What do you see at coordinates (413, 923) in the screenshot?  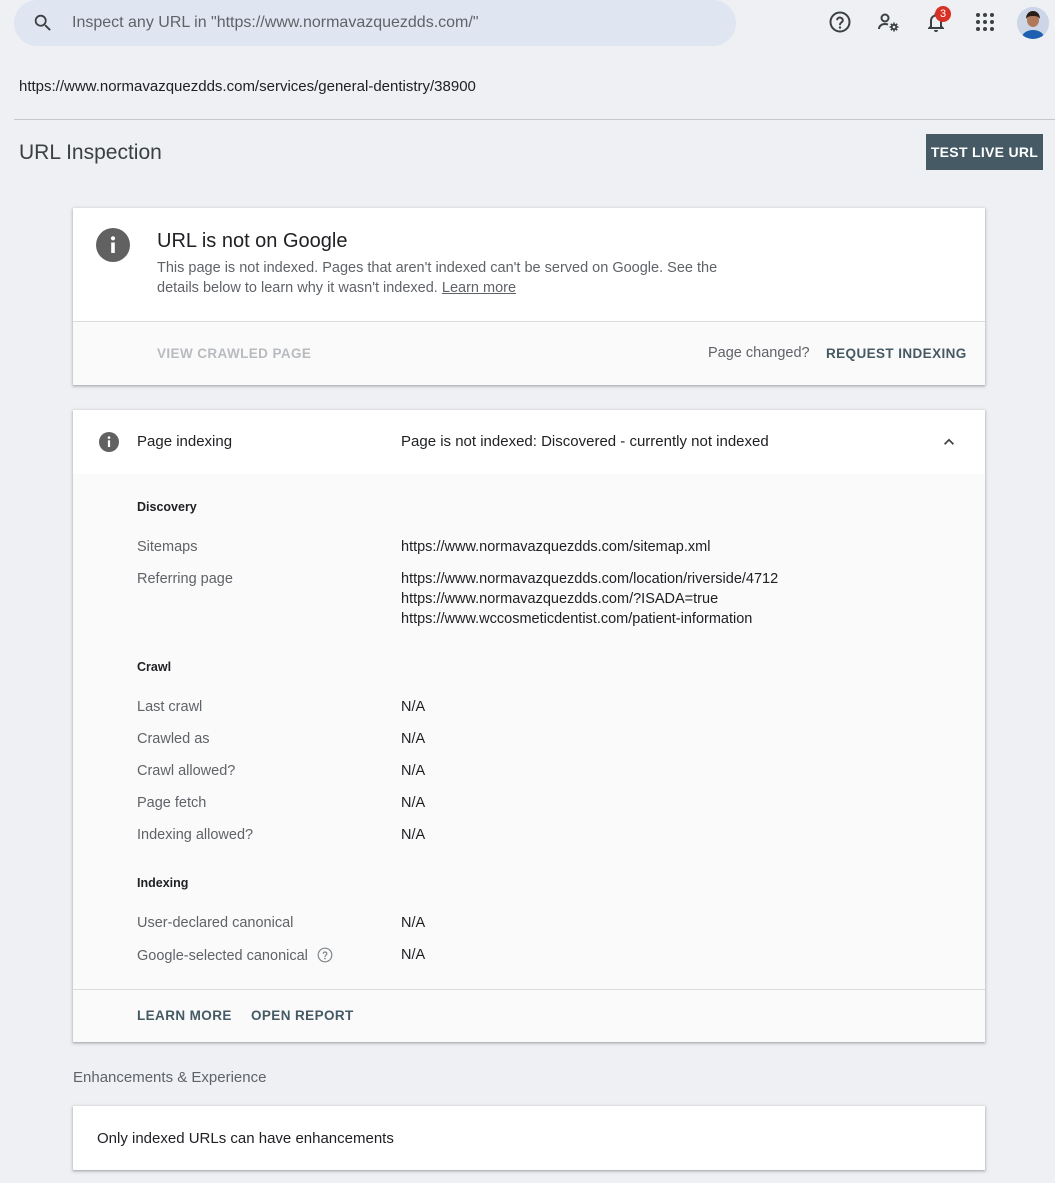 I see `user-declared-canonical-value: N/A` at bounding box center [413, 923].